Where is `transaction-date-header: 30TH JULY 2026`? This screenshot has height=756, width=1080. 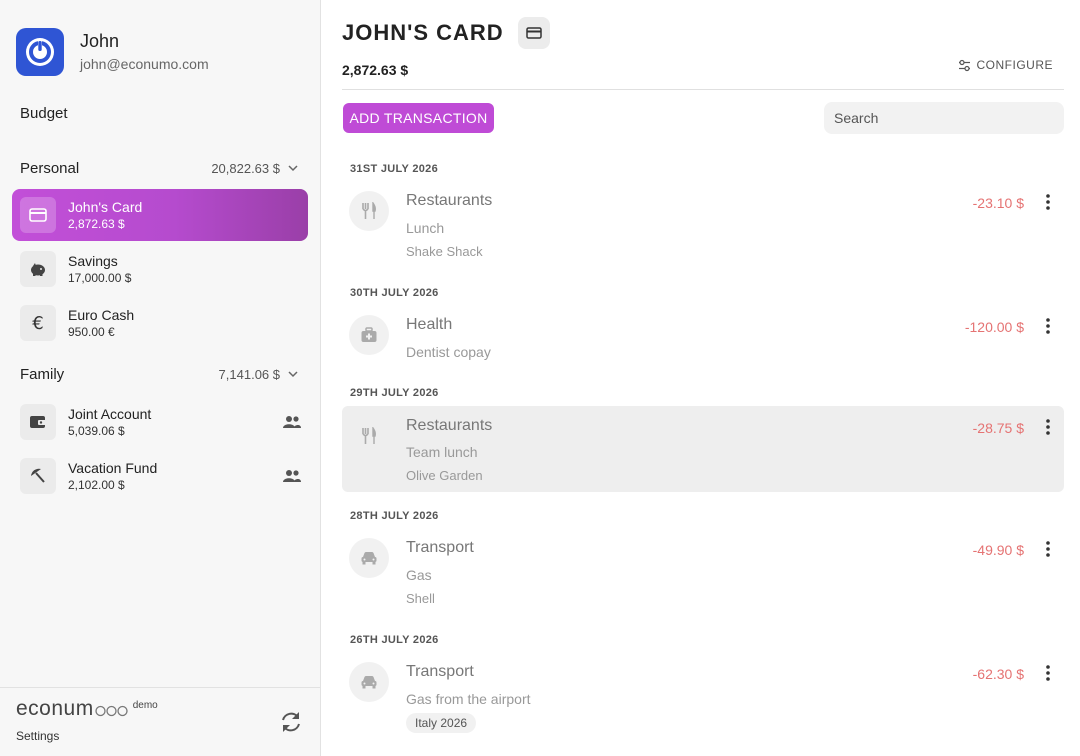
transaction-date-header: 30TH JULY 2026 is located at coordinates (394, 293).